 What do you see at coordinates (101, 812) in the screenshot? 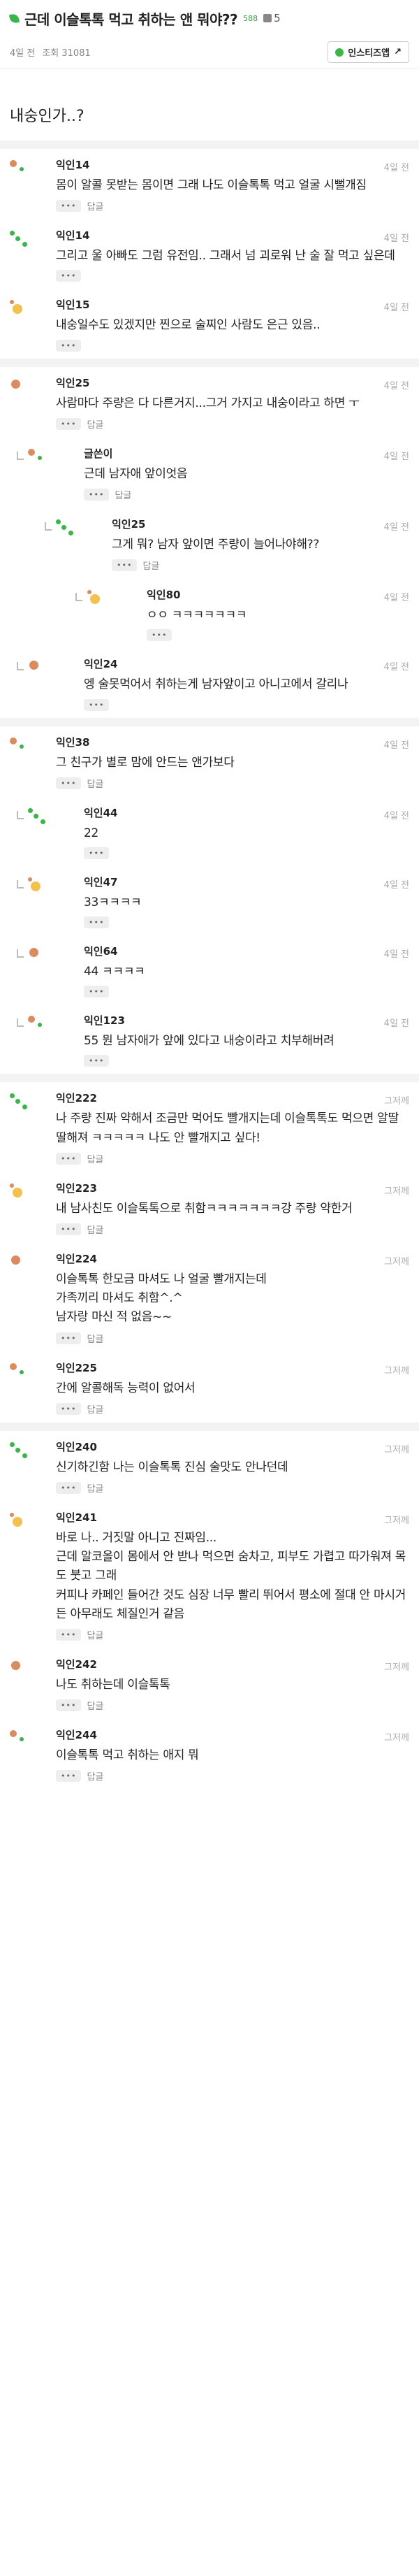
I see `comment-author: 익인44` at bounding box center [101, 812].